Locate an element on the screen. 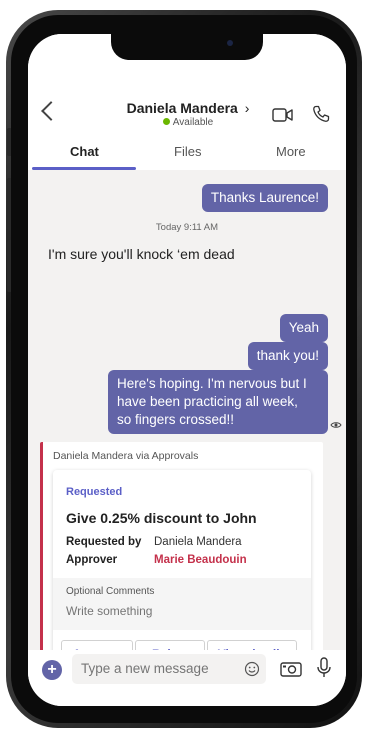 The height and width of the screenshot is (732, 367). camera-icon is located at coordinates (291, 671).